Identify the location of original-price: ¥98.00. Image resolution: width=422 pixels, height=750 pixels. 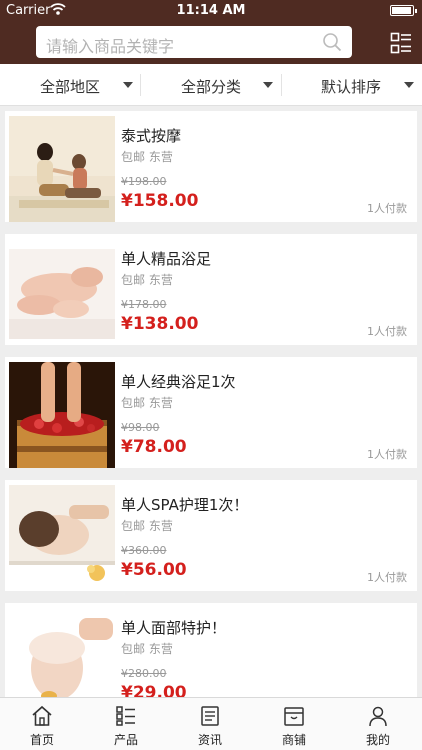
(140, 427).